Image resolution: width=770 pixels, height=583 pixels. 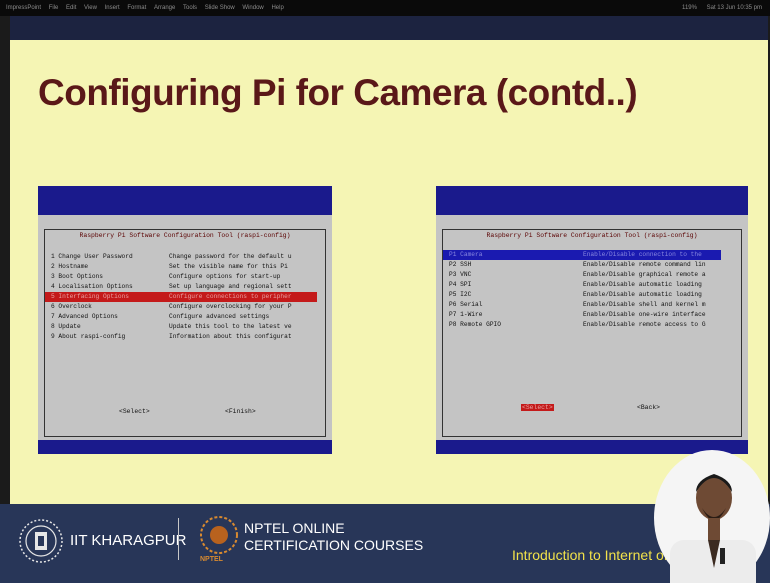 What do you see at coordinates (294, 528) in the screenshot?
I see `nptel-online-label: NPTEL ONLINE` at bounding box center [294, 528].